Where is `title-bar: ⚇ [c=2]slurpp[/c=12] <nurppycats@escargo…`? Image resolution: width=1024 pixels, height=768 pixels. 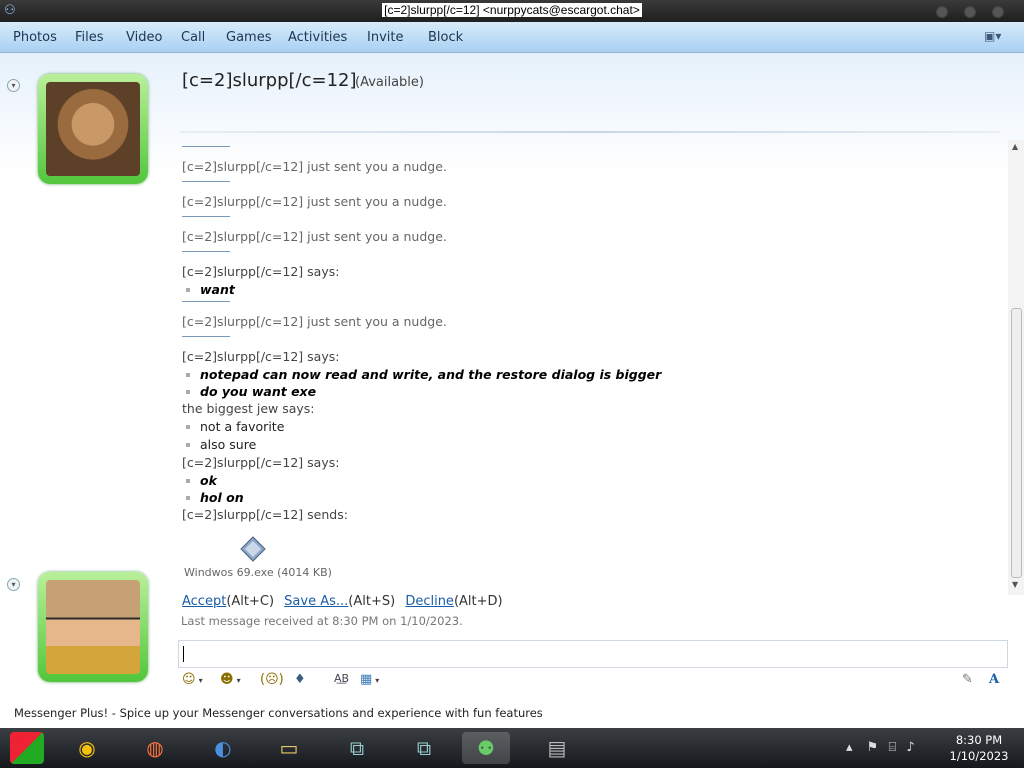 title-bar: ⚇ [c=2]slurpp[/c=12] <nurppycats@escargo… is located at coordinates (512, 11).